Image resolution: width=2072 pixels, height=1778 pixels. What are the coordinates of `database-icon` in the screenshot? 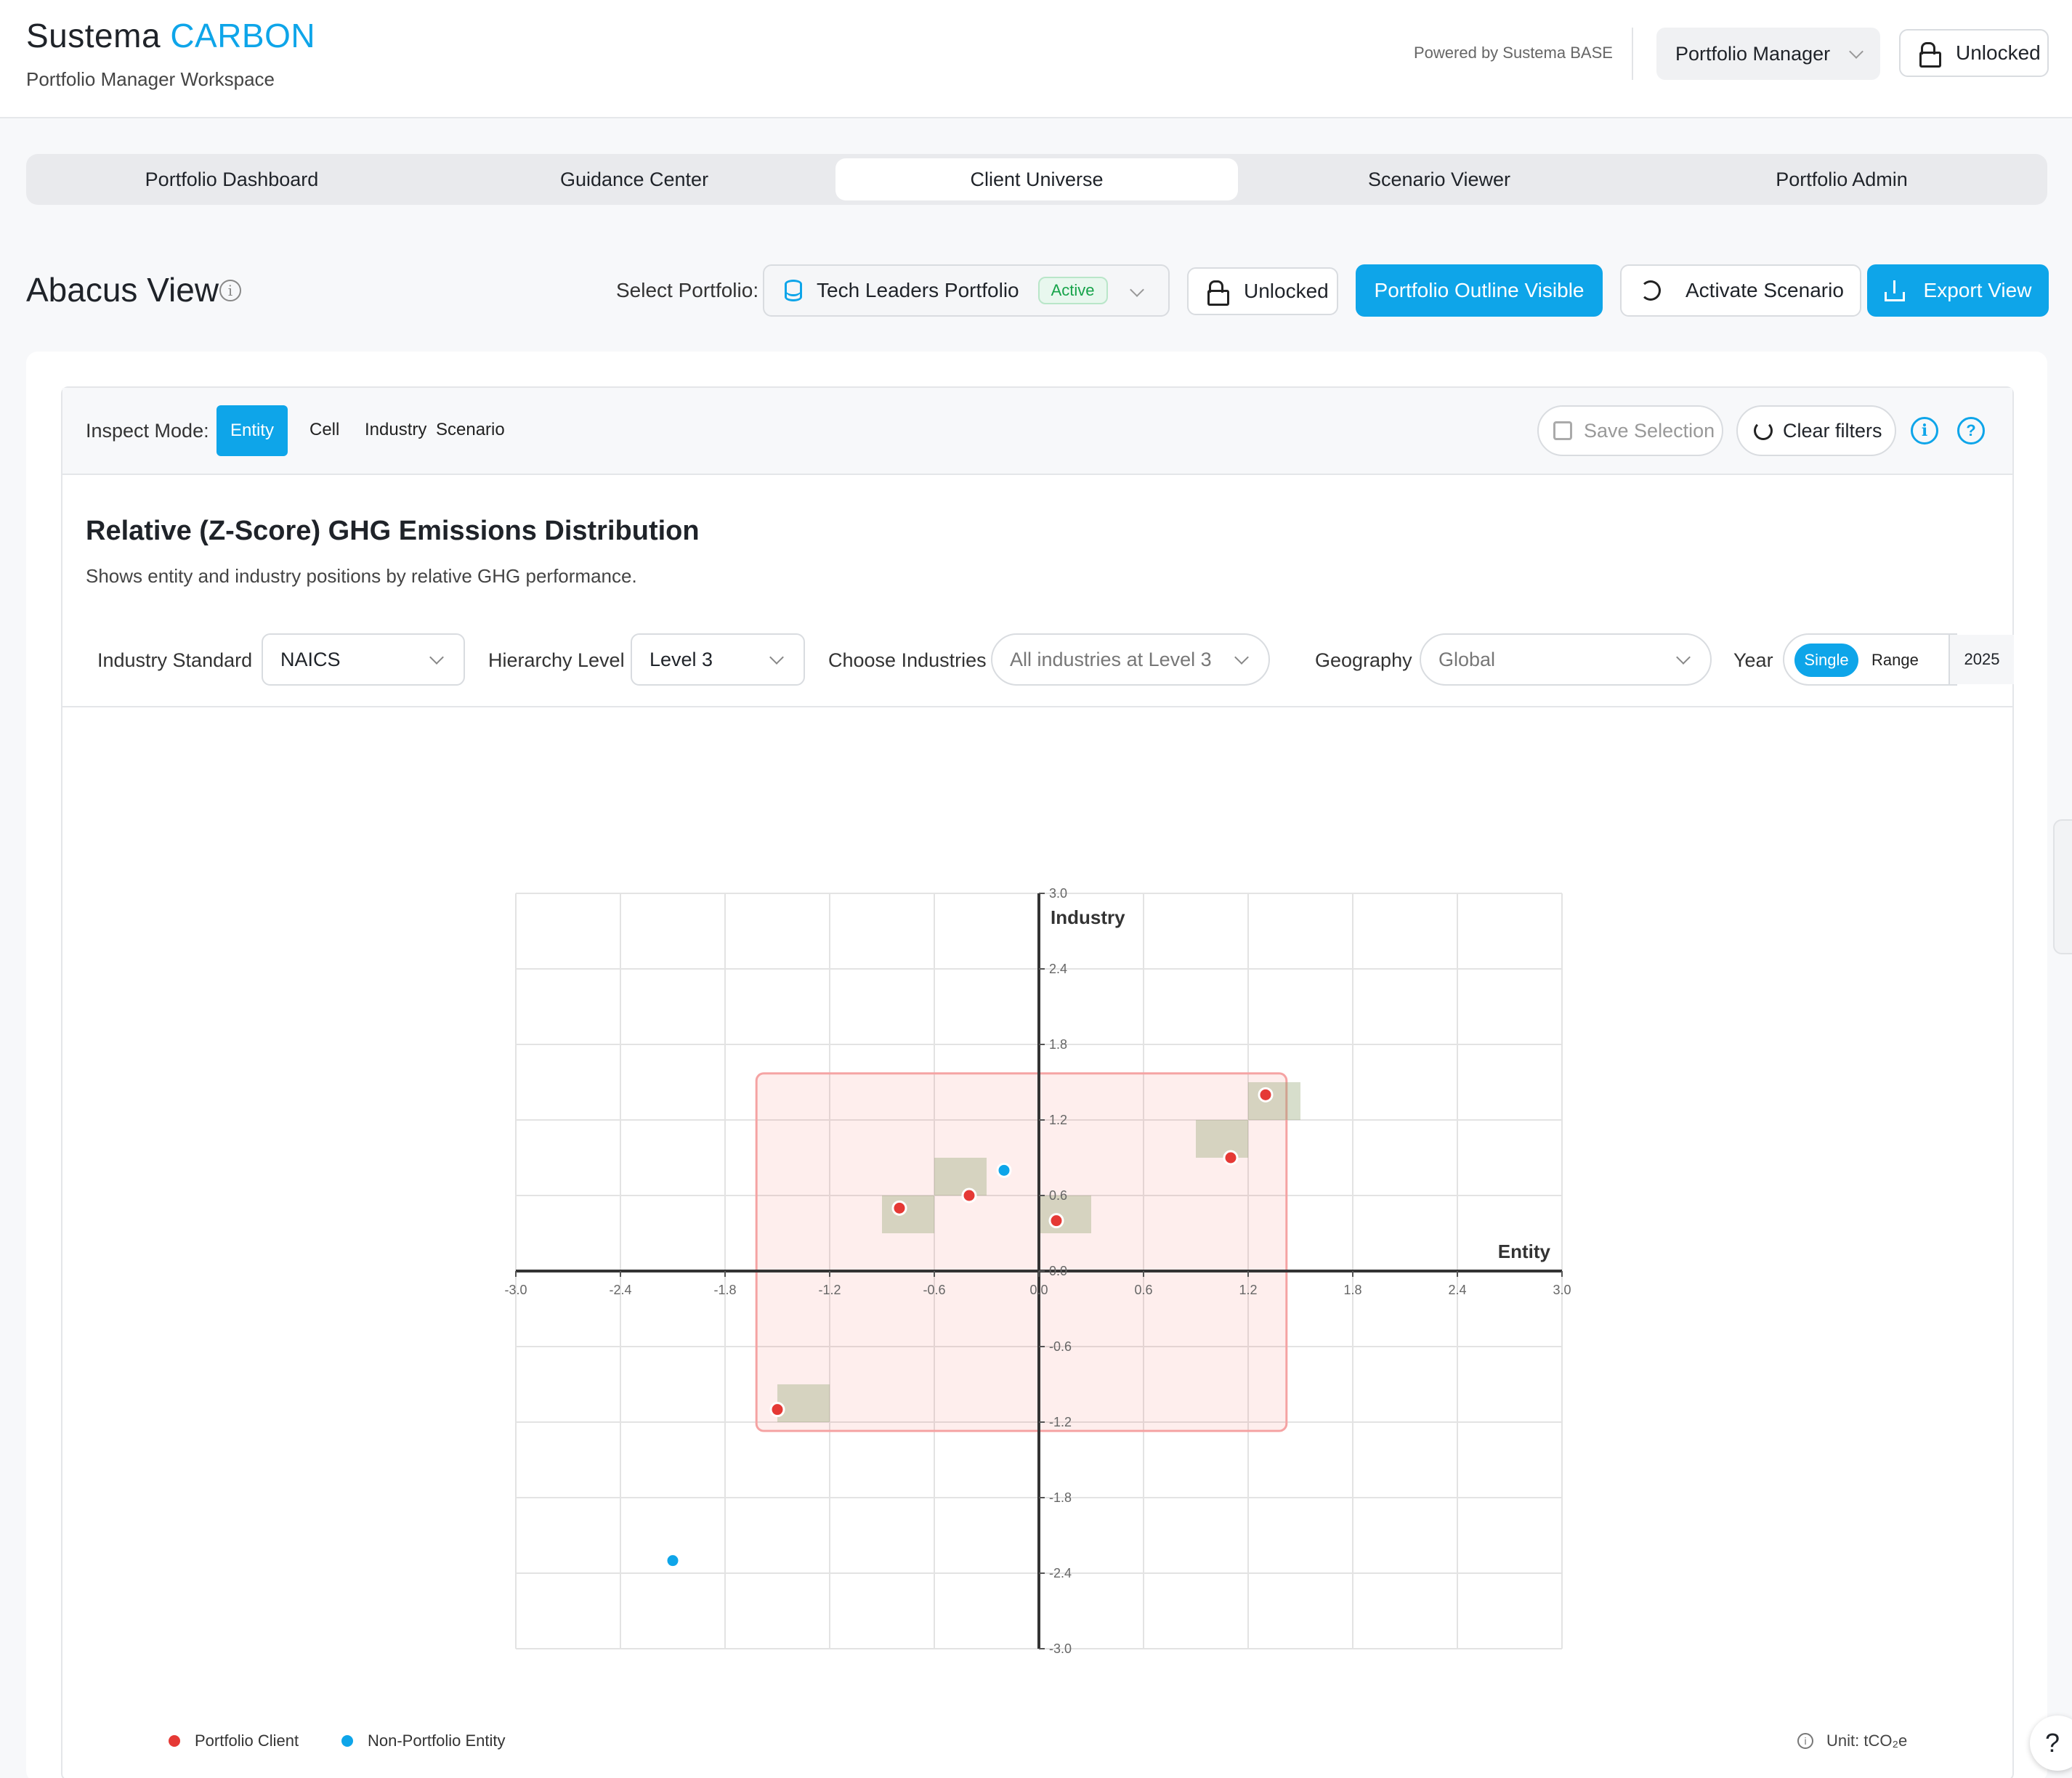 It's located at (794, 290).